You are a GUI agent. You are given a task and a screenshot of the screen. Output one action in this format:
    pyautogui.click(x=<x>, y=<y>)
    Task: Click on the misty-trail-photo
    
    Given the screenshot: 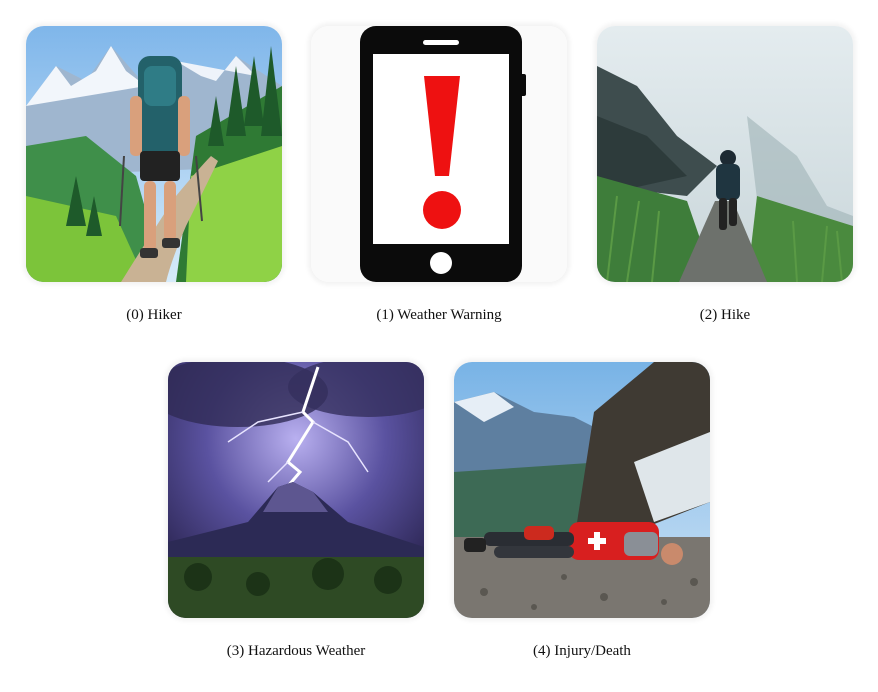 What is the action you would take?
    pyautogui.click(x=725, y=154)
    